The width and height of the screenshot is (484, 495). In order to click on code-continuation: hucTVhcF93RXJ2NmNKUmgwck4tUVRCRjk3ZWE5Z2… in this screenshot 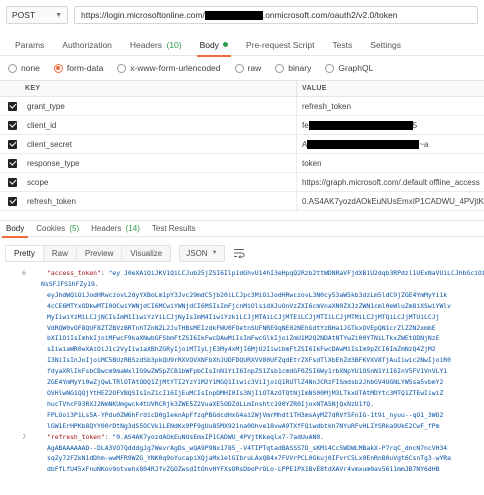, I will do `click(211, 403)`.